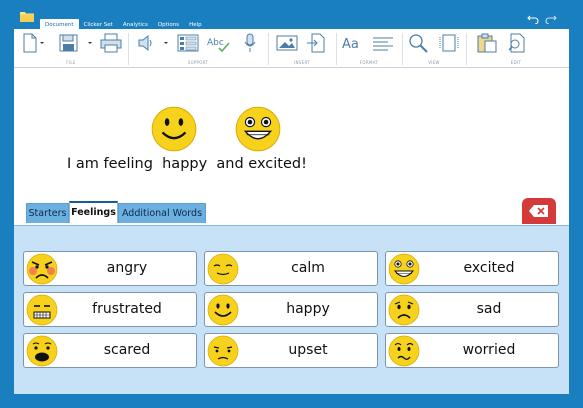 The image size is (583, 408). I want to click on ribbon-group-insert: INSERT, so click(302, 62).